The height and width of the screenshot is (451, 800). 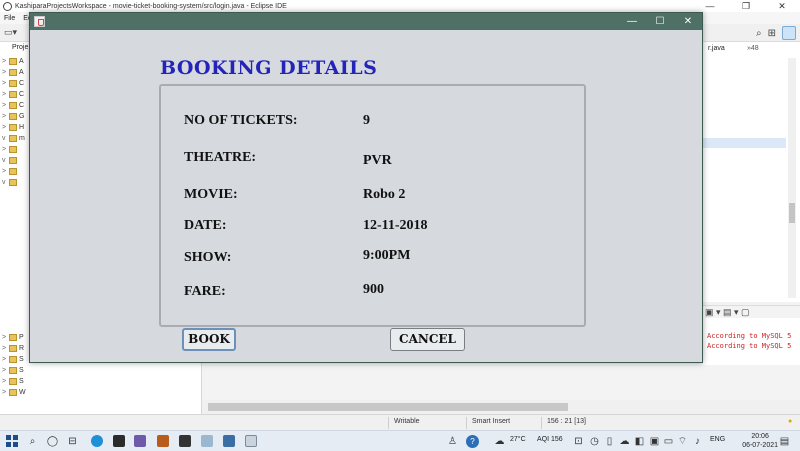 What do you see at coordinates (229, 441) in the screenshot?
I see `file-explorer-icon` at bounding box center [229, 441].